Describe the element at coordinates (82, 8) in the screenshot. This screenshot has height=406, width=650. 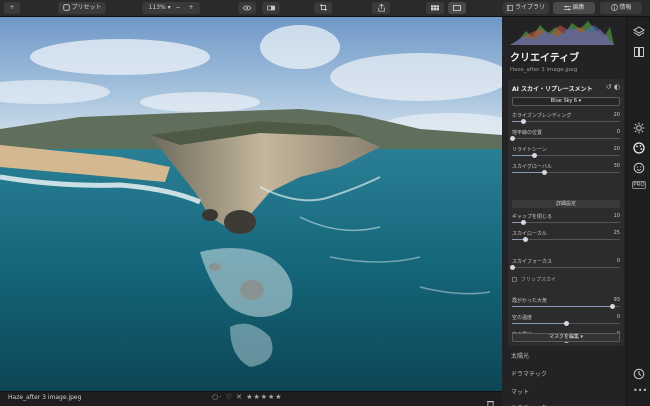
I see `presets-button: プリセット` at that location.